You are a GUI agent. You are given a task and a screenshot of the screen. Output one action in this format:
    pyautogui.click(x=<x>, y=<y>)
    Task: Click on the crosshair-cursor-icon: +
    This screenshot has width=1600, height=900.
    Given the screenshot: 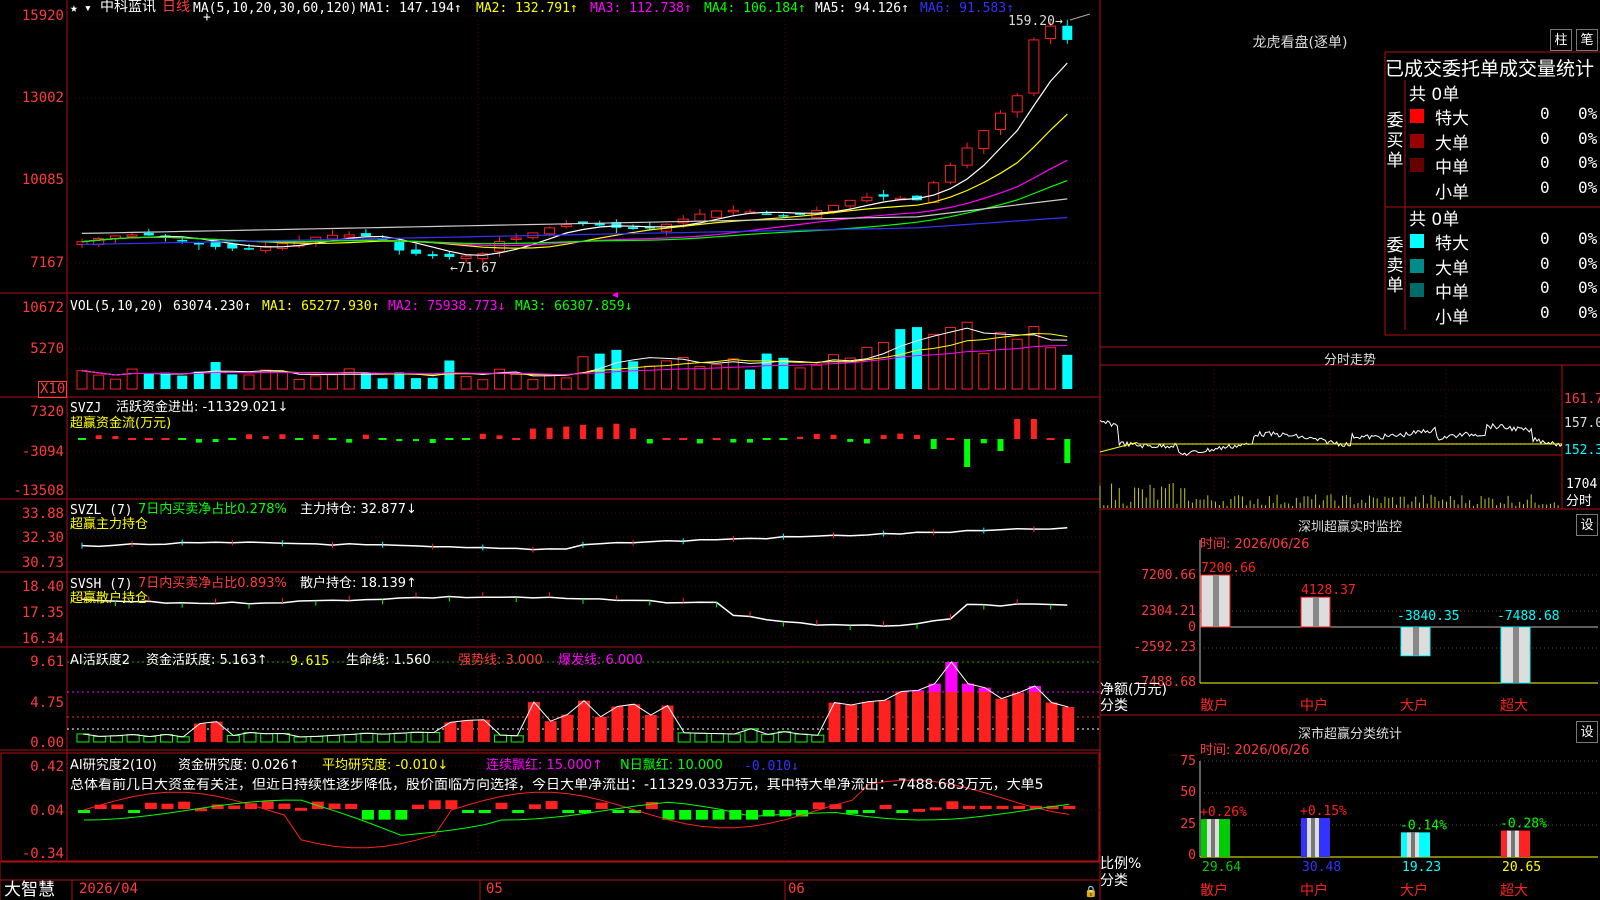 What is the action you would take?
    pyautogui.click(x=207, y=17)
    